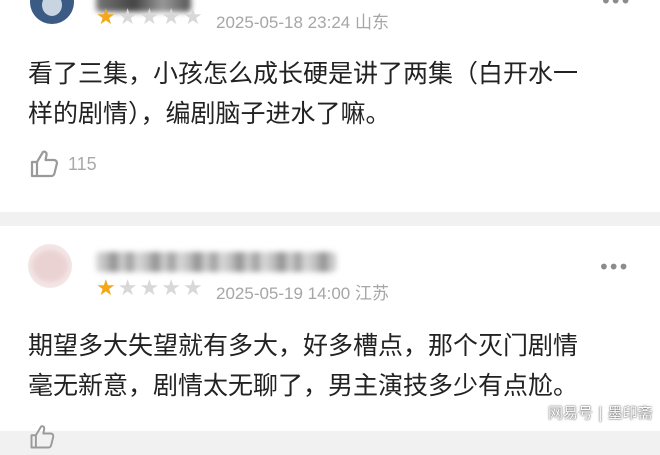 The width and height of the screenshot is (660, 455). I want to click on comment-date: 2025-05-18 23:24, so click(283, 22).